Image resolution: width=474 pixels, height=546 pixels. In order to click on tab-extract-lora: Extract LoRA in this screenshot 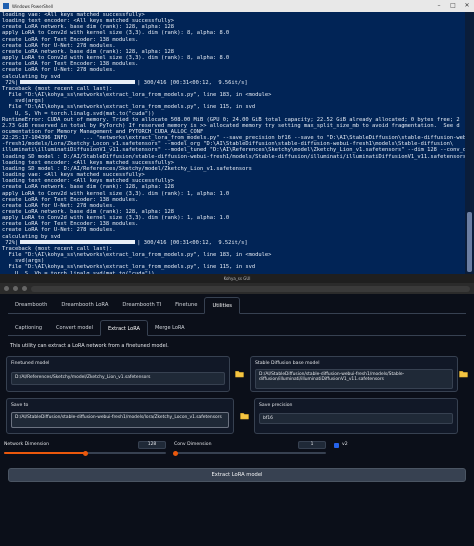, I will do `click(123, 328)`.